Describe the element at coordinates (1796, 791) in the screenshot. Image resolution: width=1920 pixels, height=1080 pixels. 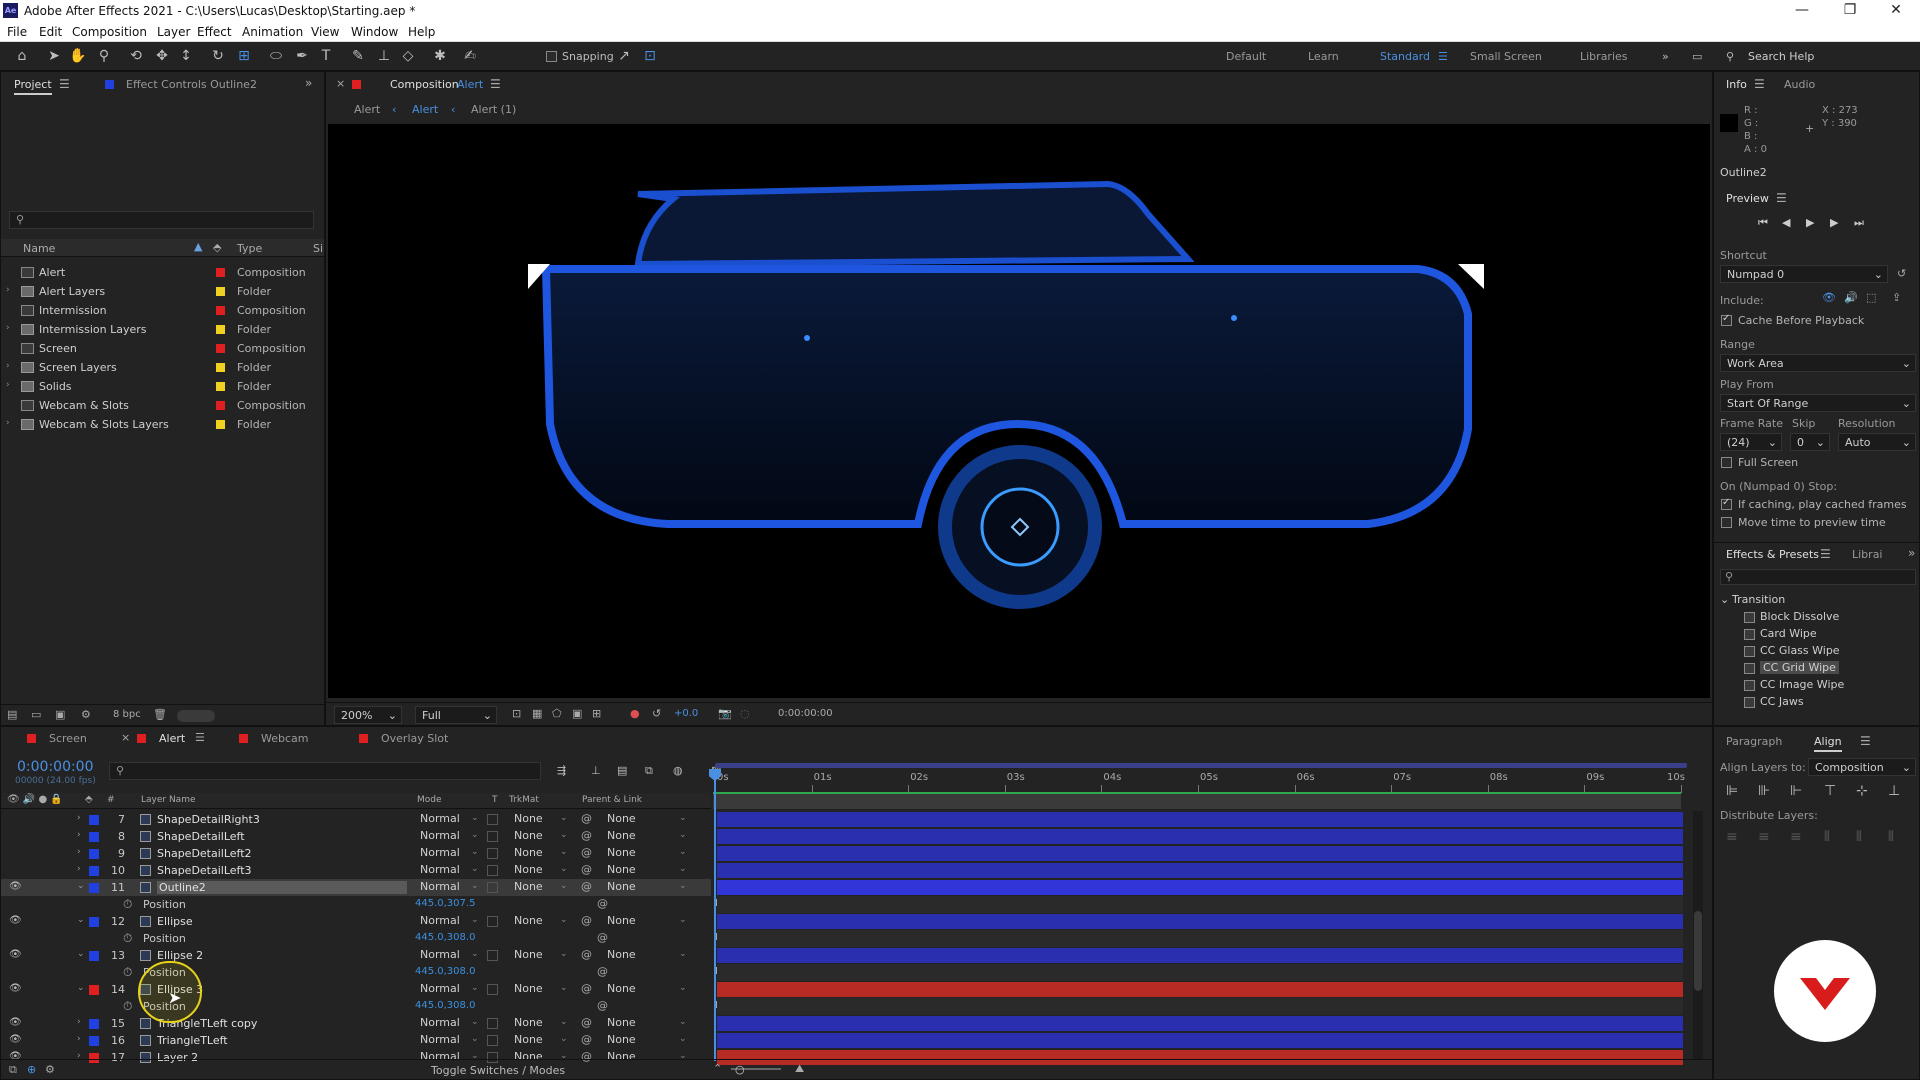
I see `align-right-icon: ⊩` at that location.